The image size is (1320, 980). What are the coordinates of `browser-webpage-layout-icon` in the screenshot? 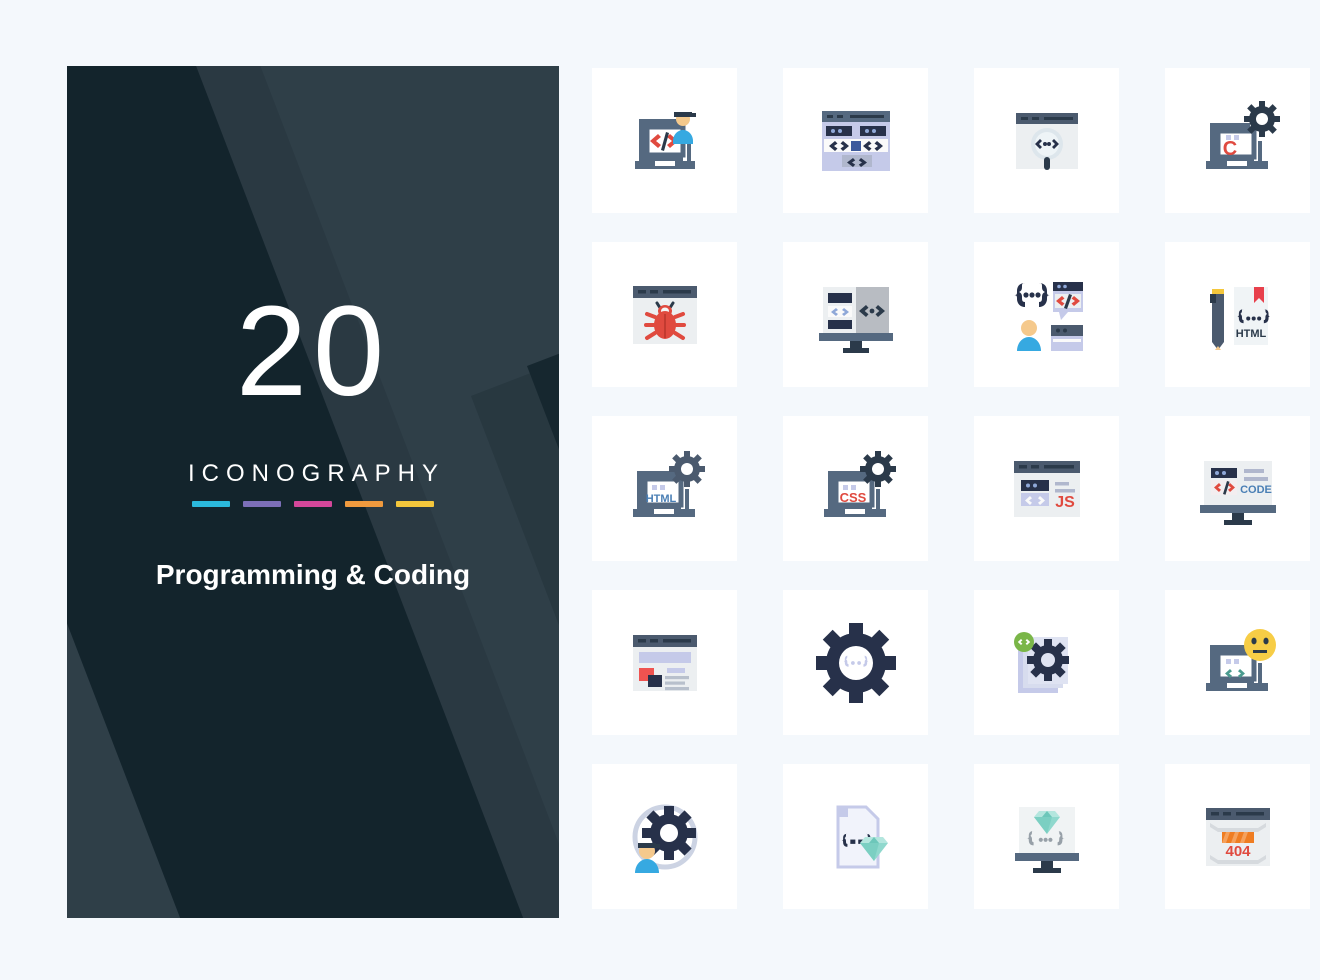 It's located at (665, 663).